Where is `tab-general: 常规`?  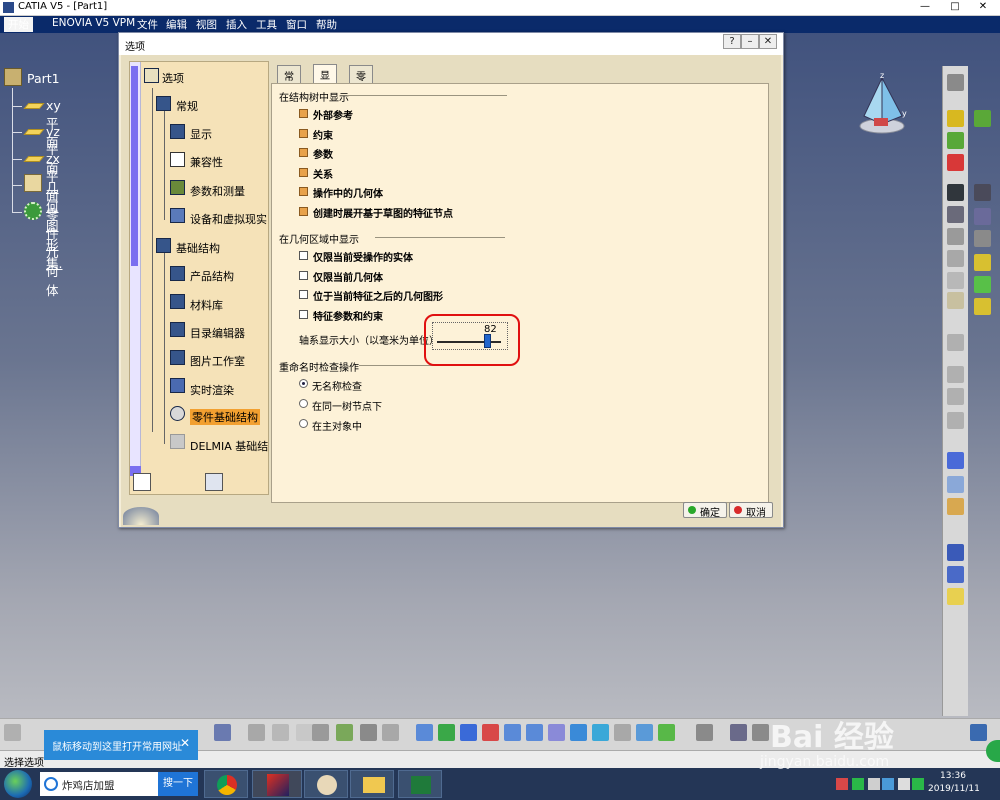 tab-general: 常规 is located at coordinates (289, 81).